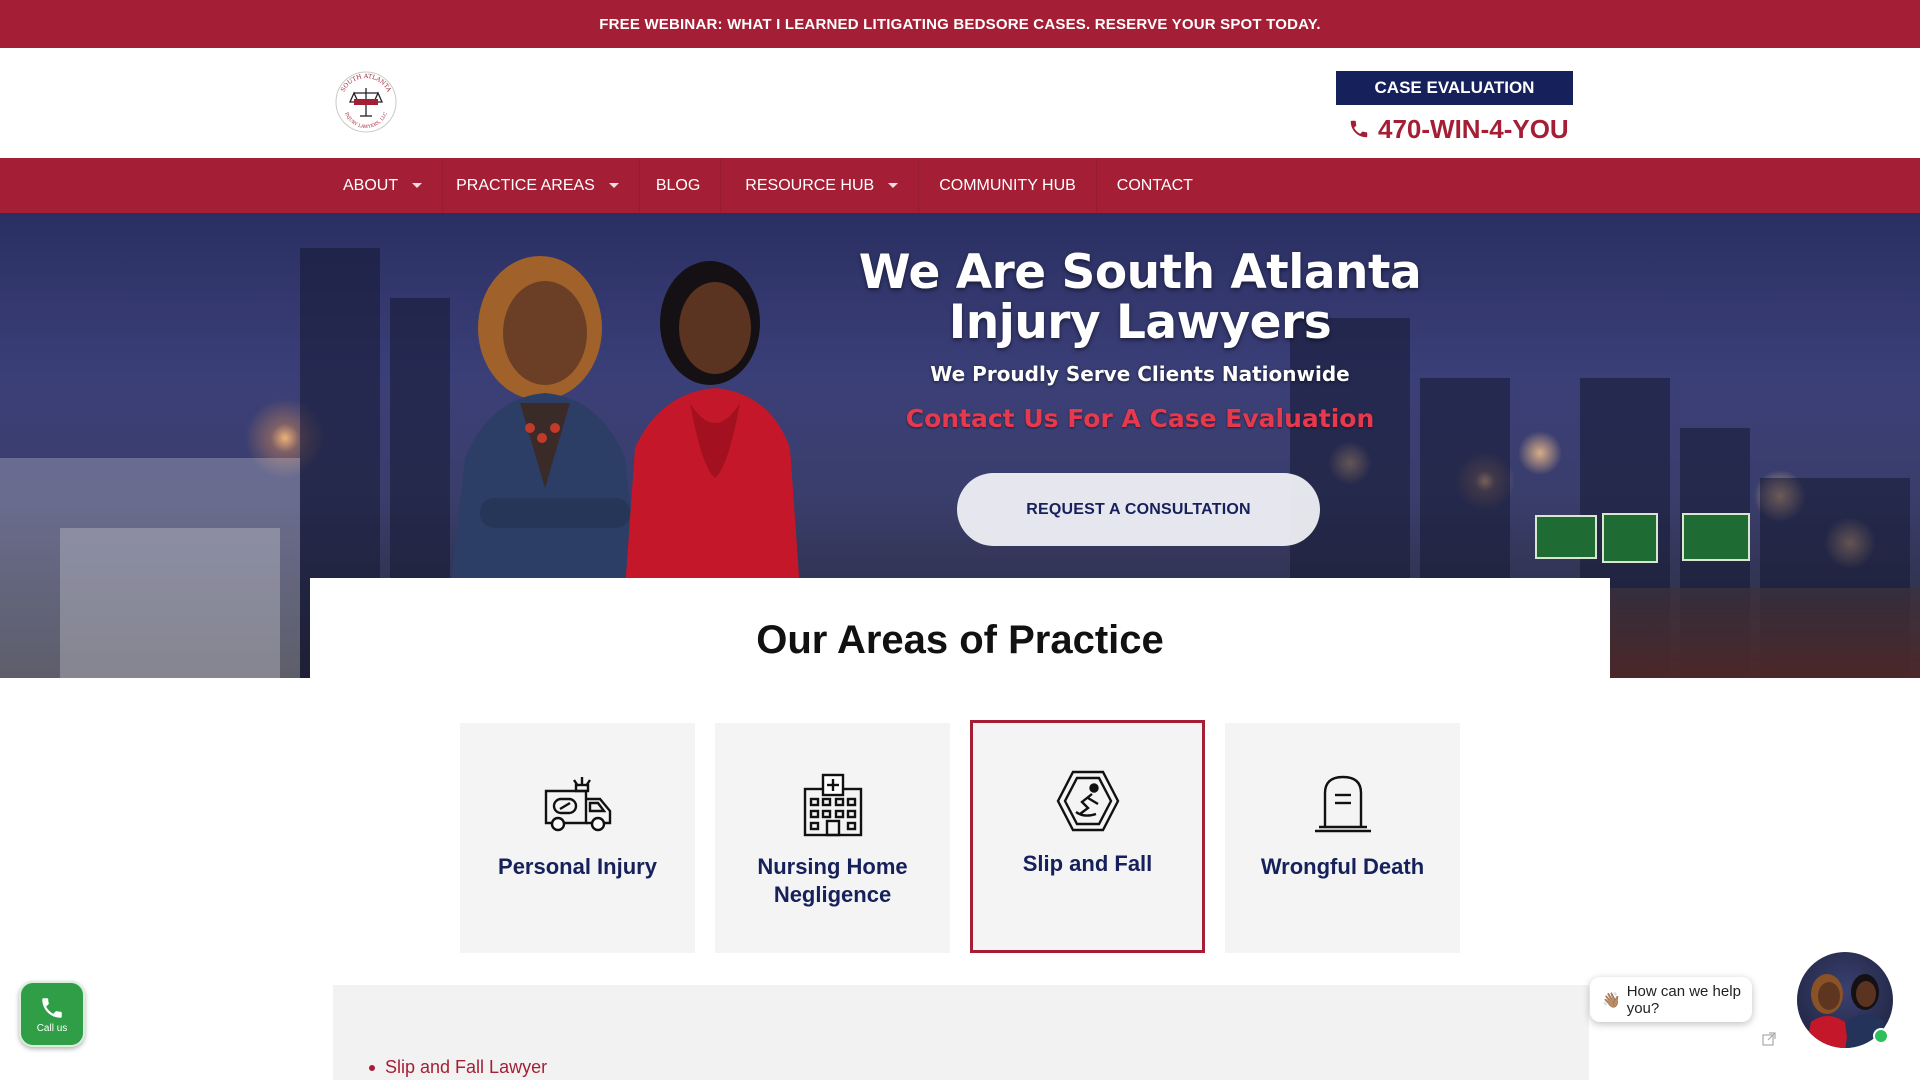 This screenshot has height=1080, width=1920. Describe the element at coordinates (577, 866) in the screenshot. I see `practice-card-label: Personal Injury` at that location.